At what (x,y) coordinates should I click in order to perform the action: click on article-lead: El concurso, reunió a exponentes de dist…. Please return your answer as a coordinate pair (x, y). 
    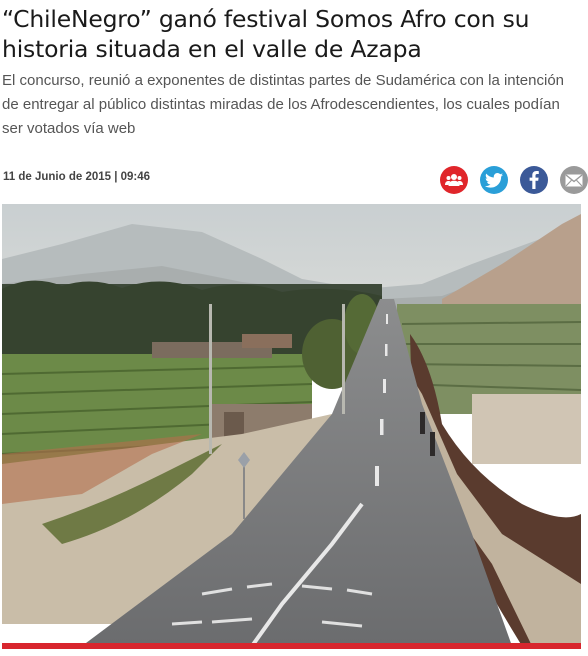
    Looking at the image, I should click on (283, 104).